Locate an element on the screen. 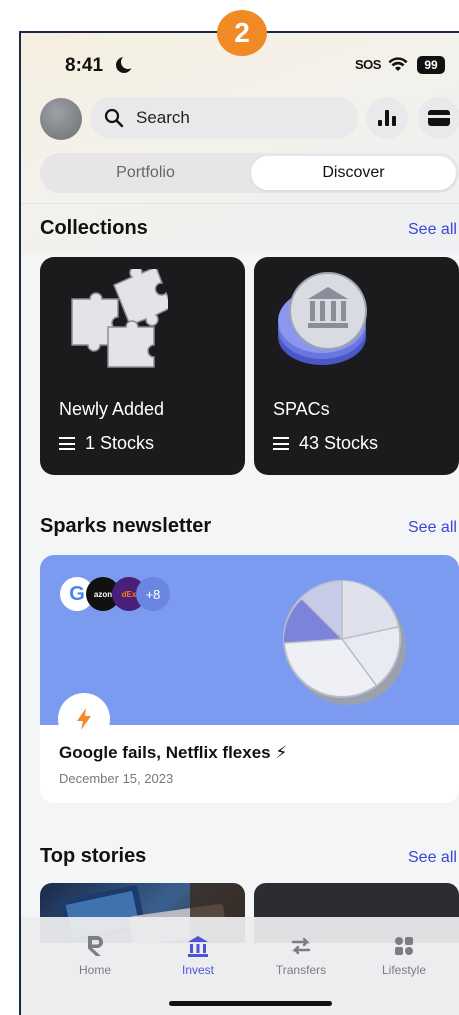 The image size is (459, 1015). bank-coin-icon is located at coordinates (322, 318).